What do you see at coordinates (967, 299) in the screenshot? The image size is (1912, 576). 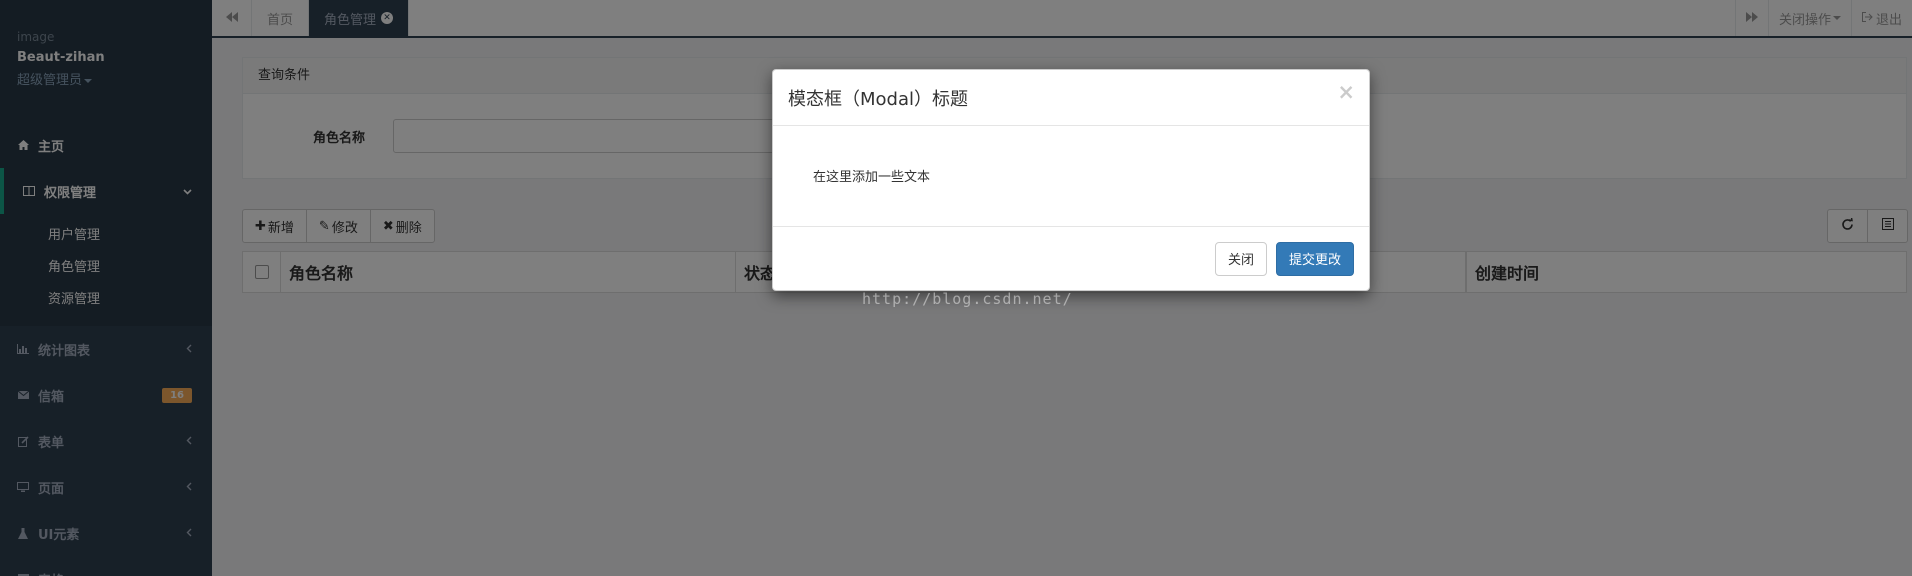 I see `watermark: http://blog.csdn.net/` at bounding box center [967, 299].